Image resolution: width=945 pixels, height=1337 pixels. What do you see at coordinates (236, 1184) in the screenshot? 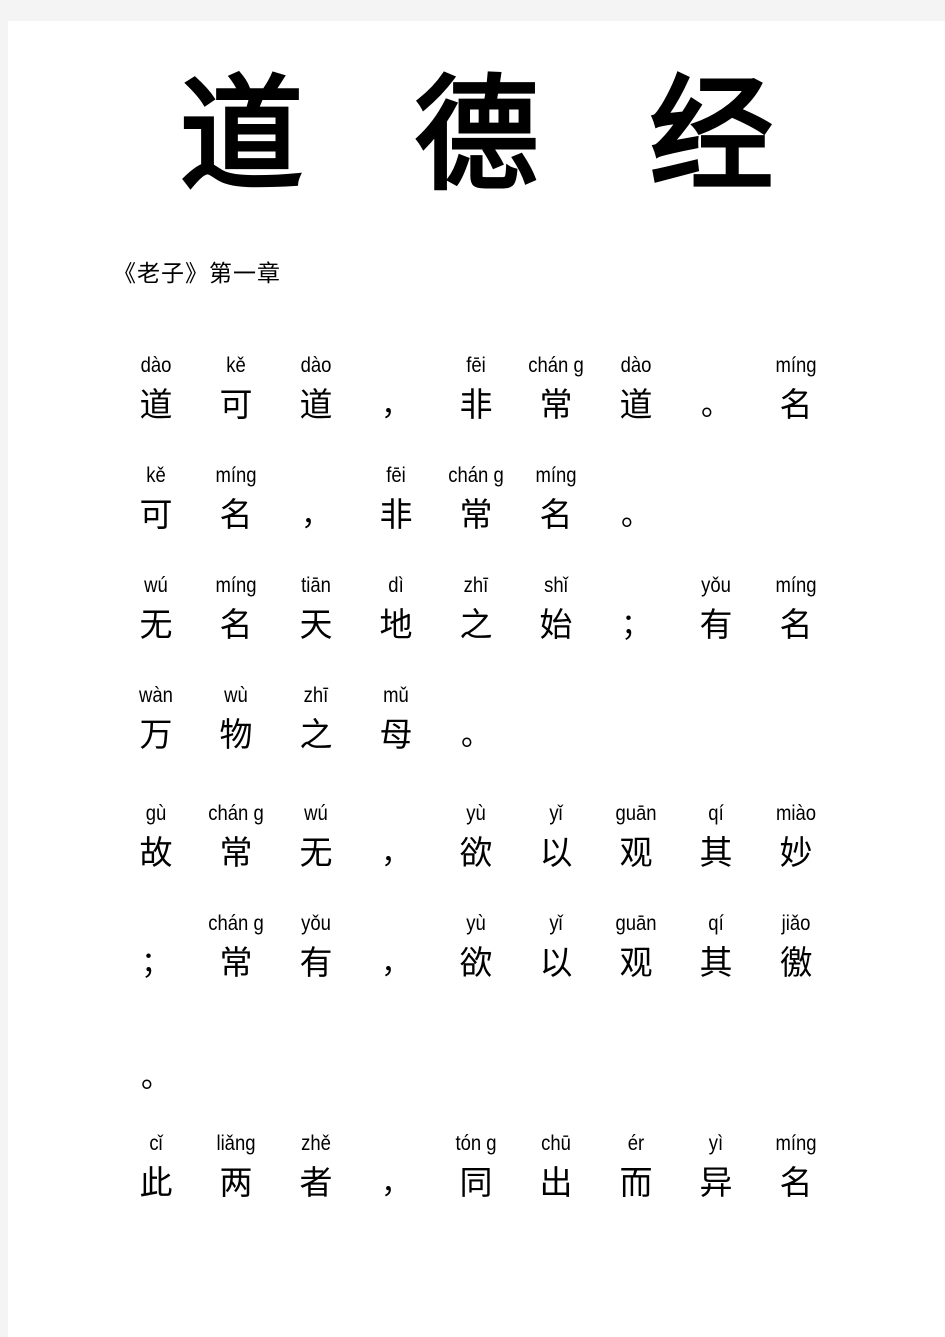
I see `hanzi-character: 两` at bounding box center [236, 1184].